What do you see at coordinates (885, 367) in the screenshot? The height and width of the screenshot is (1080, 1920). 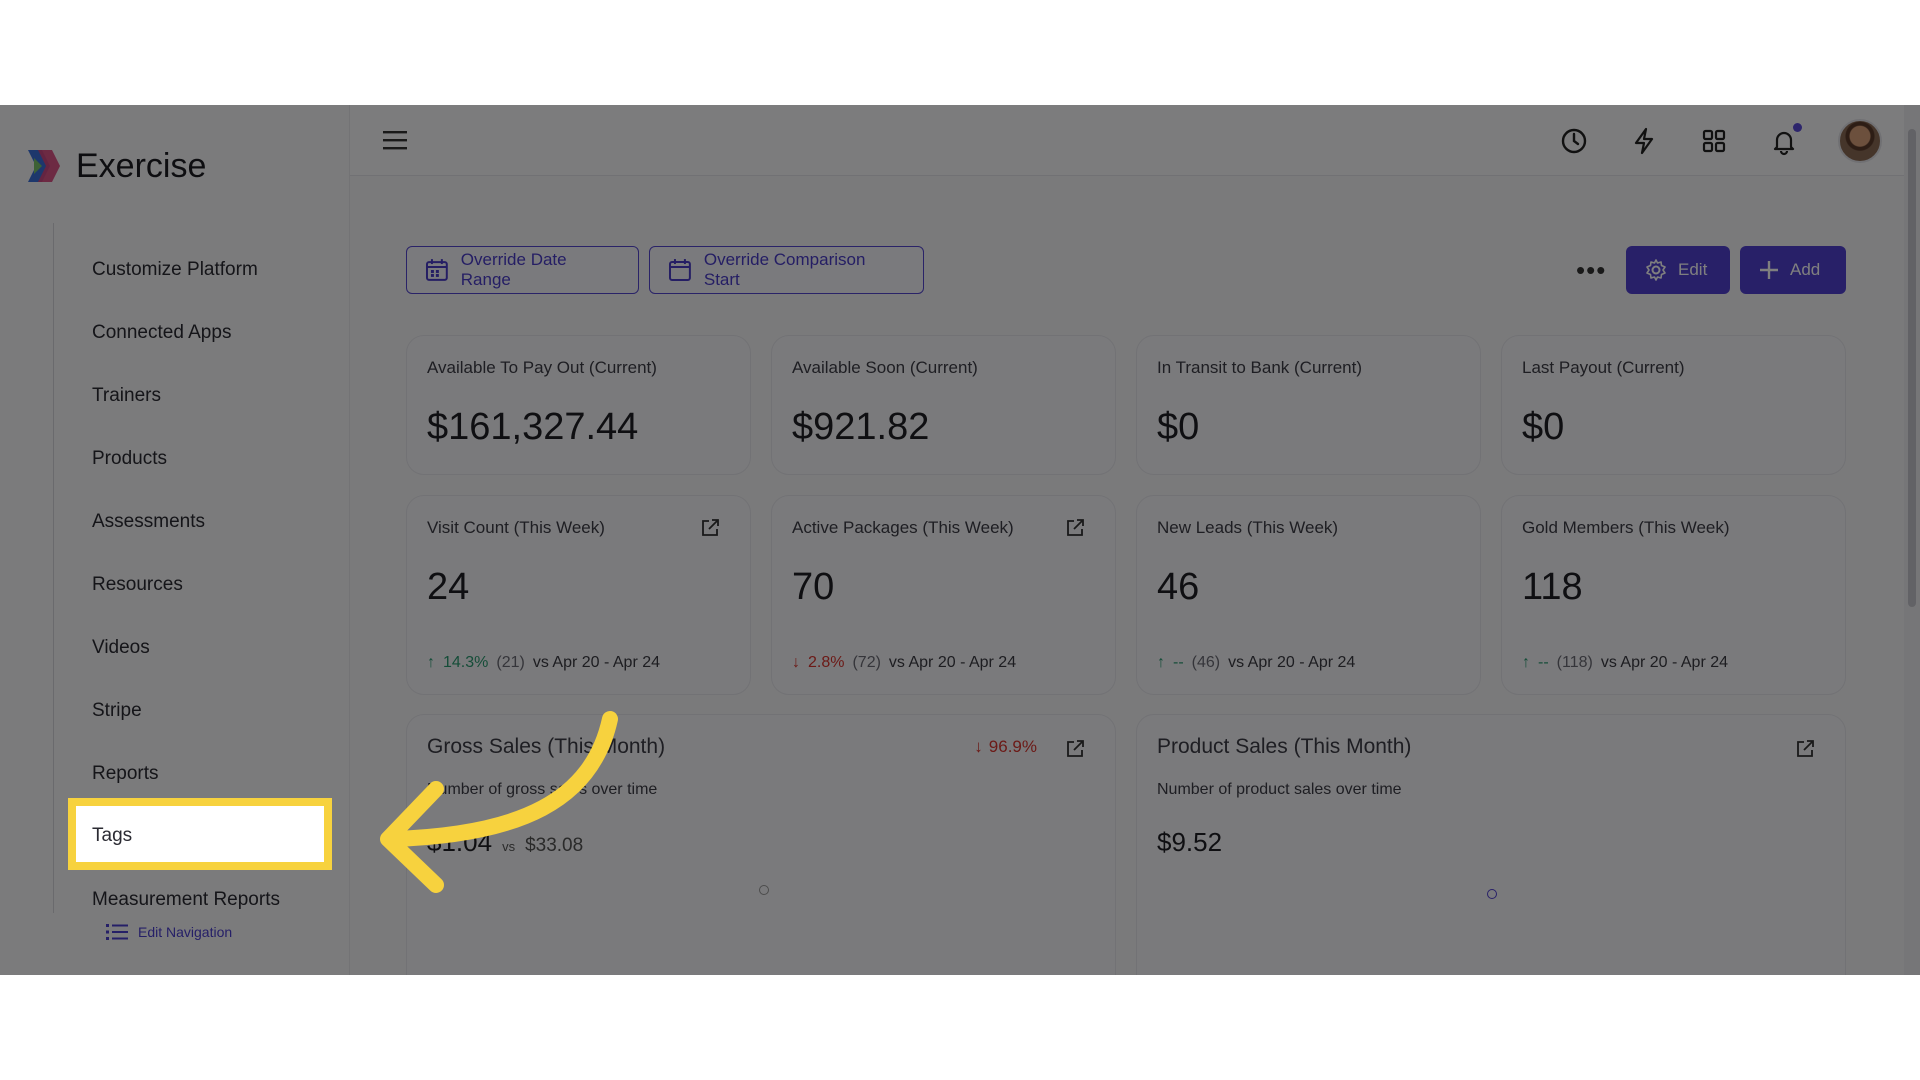 I see `card-title: Available Soon (Current)` at bounding box center [885, 367].